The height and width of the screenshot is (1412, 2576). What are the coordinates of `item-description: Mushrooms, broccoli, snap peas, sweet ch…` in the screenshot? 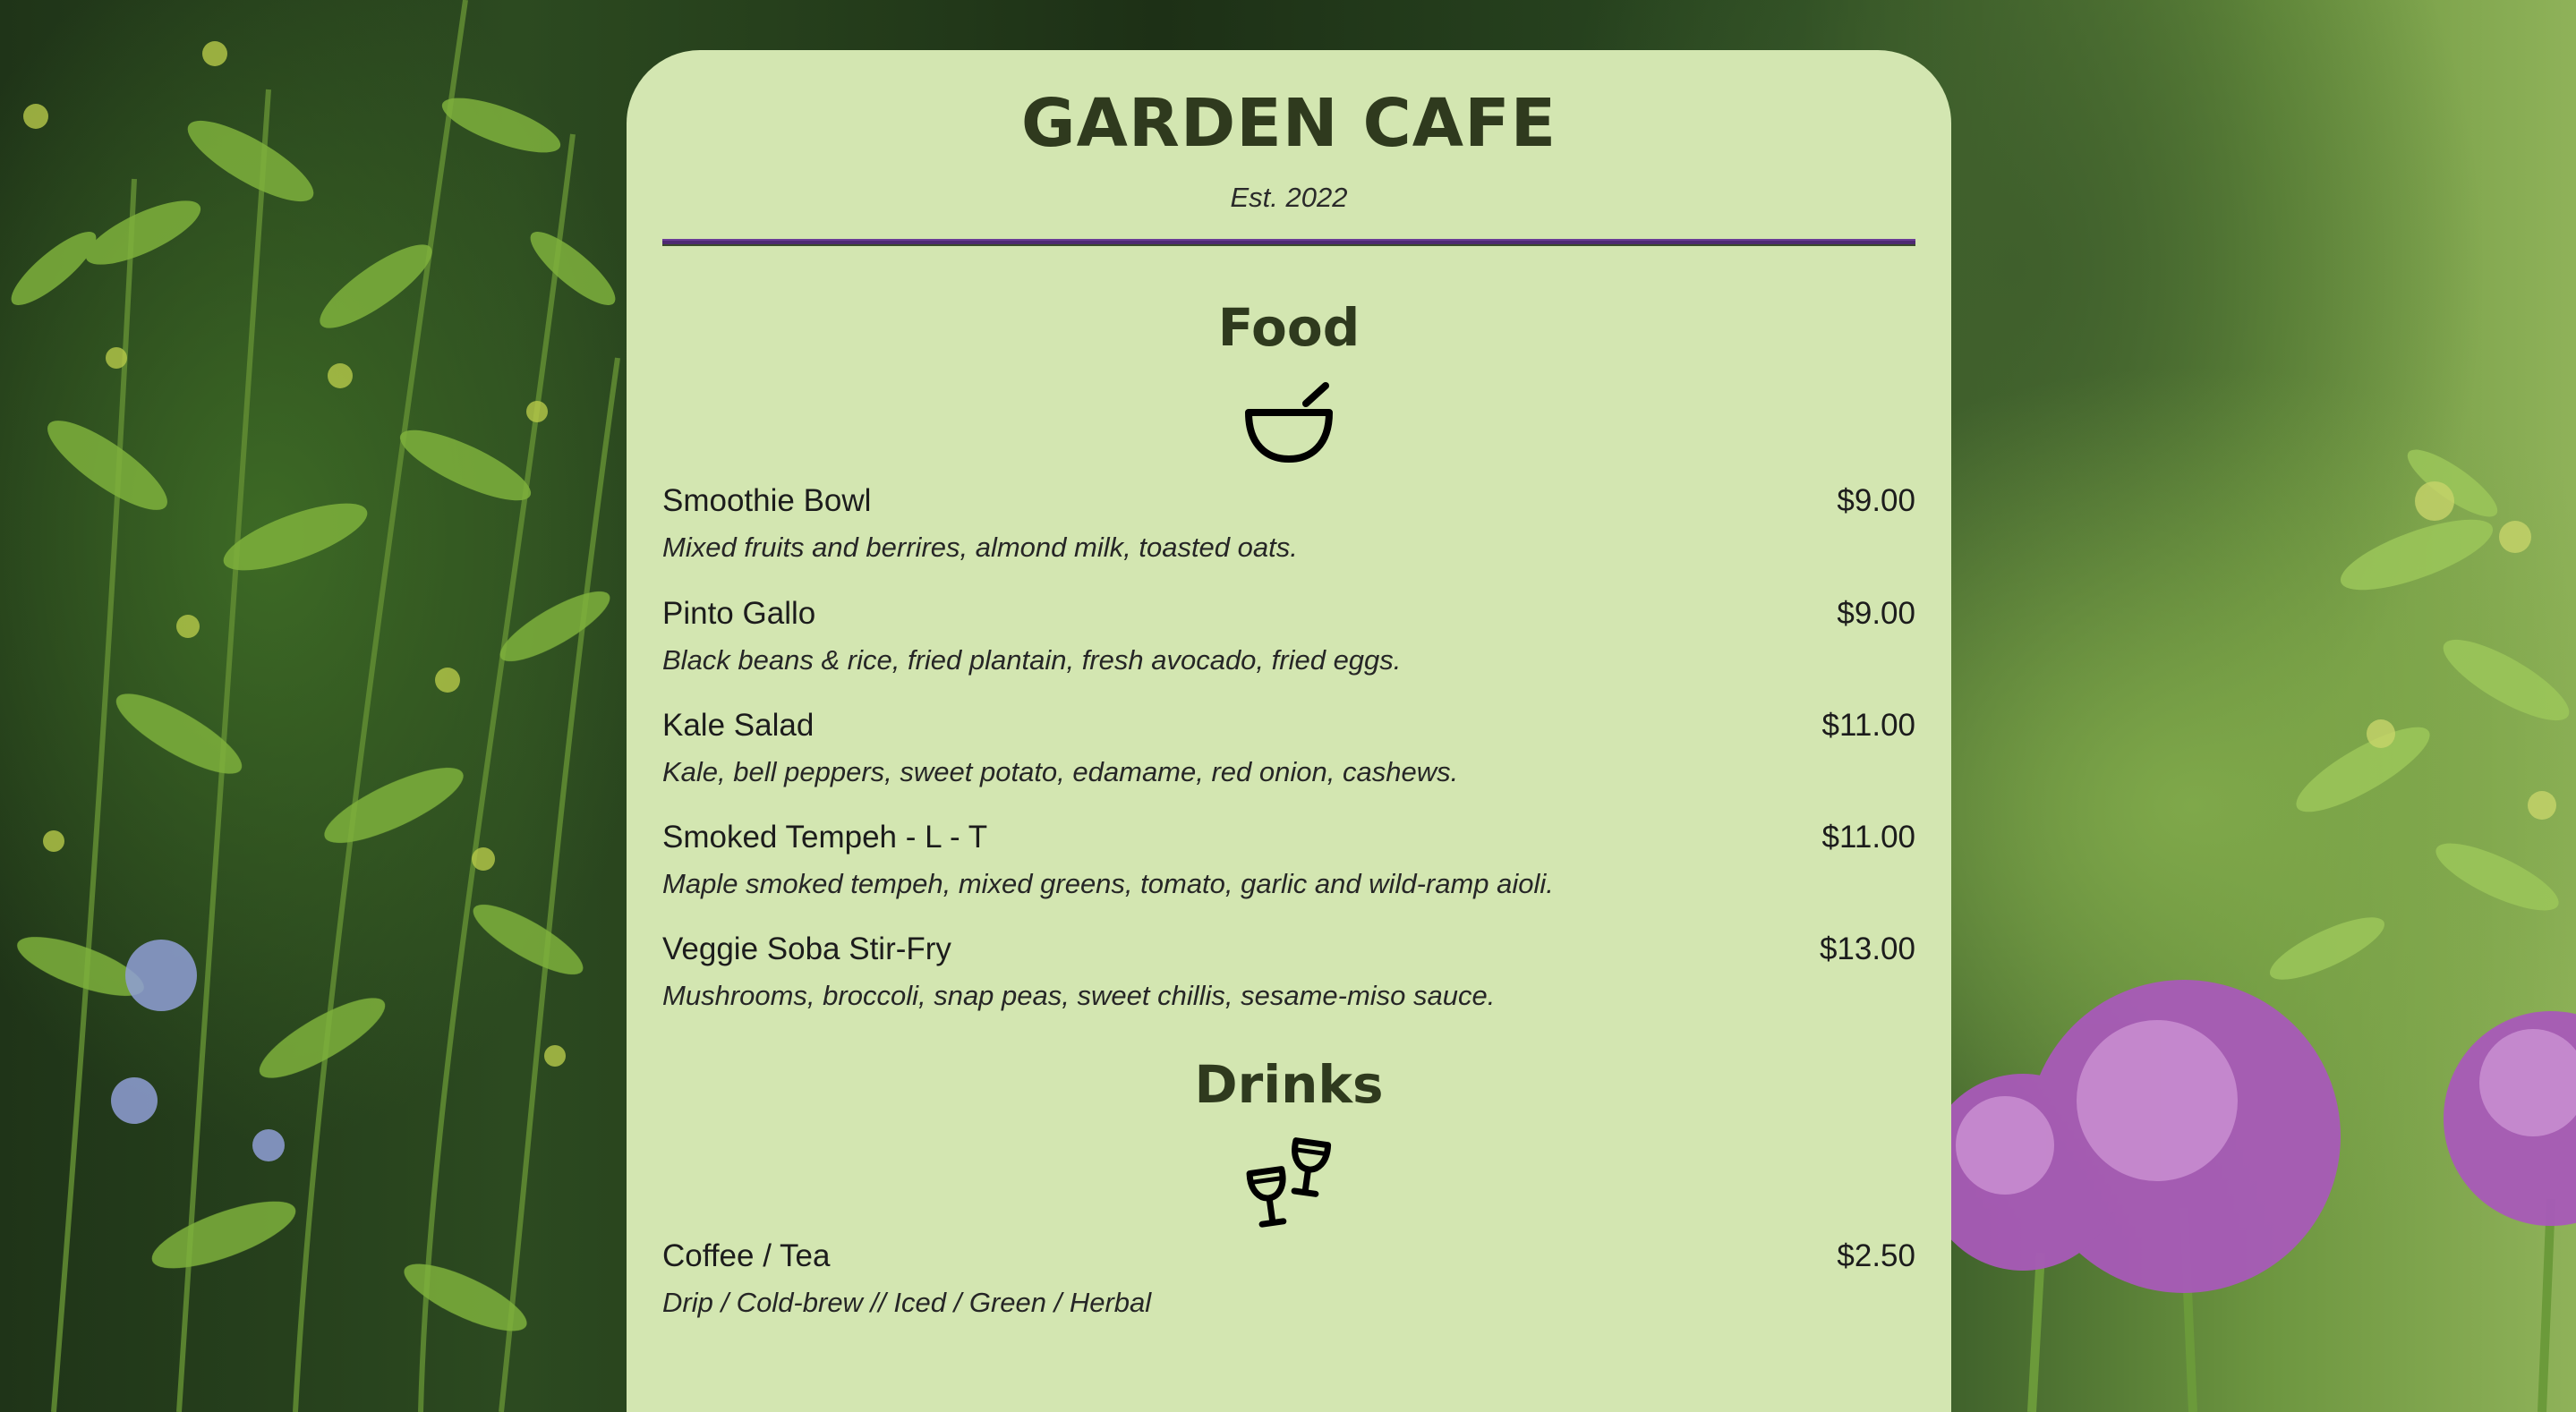 It's located at (1079, 996).